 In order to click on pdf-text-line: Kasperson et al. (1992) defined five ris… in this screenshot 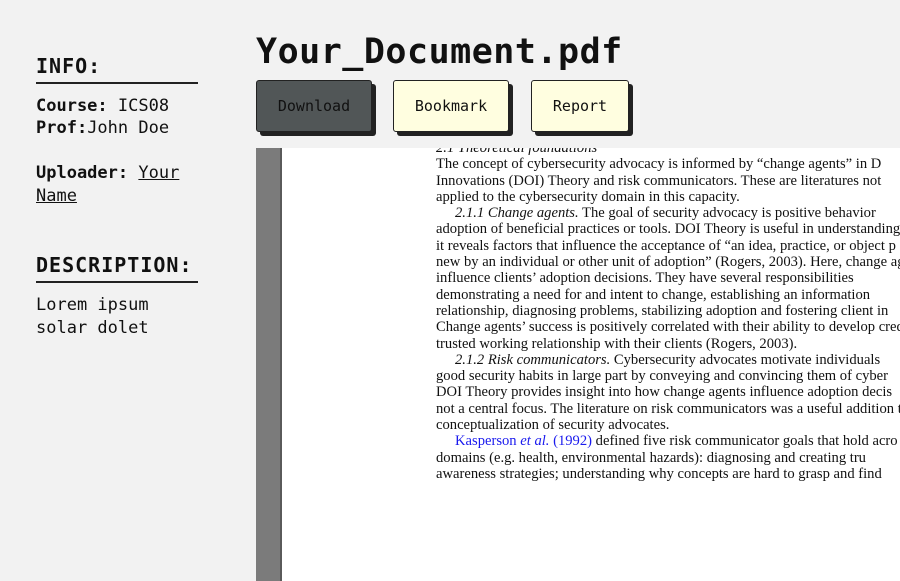, I will do `click(668, 441)`.